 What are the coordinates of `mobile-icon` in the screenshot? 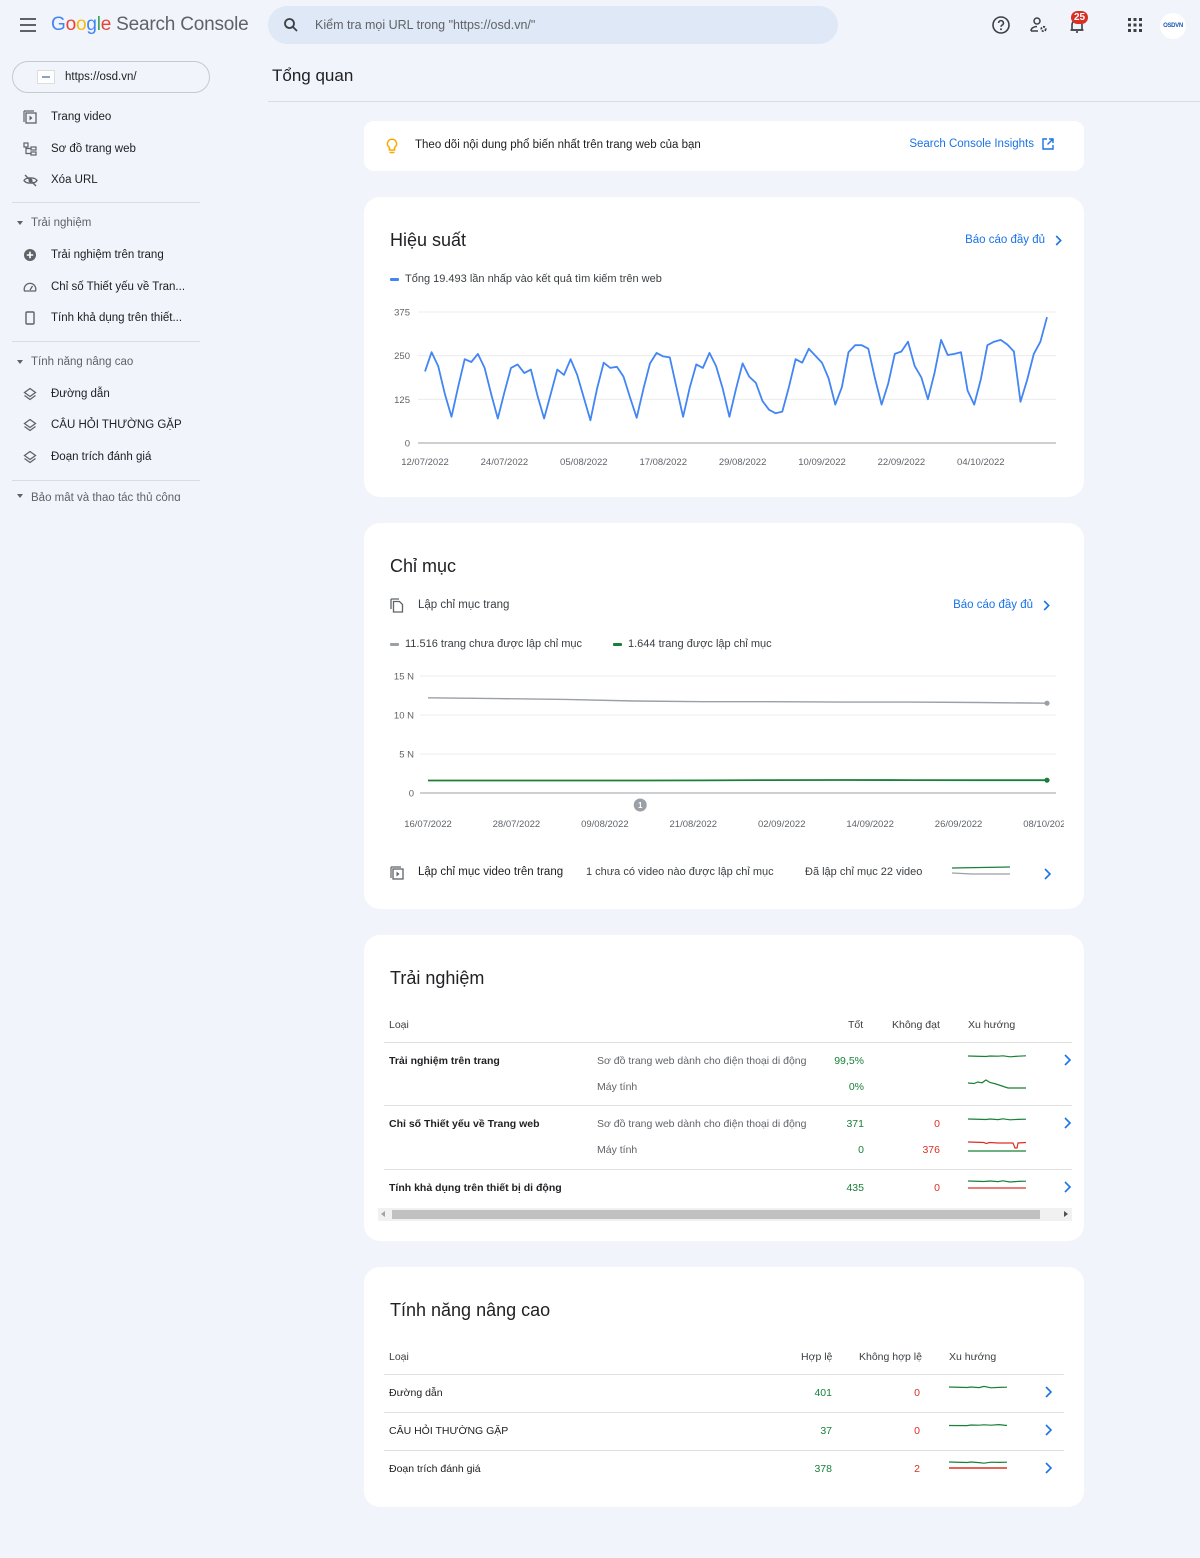 It's located at (30, 318).